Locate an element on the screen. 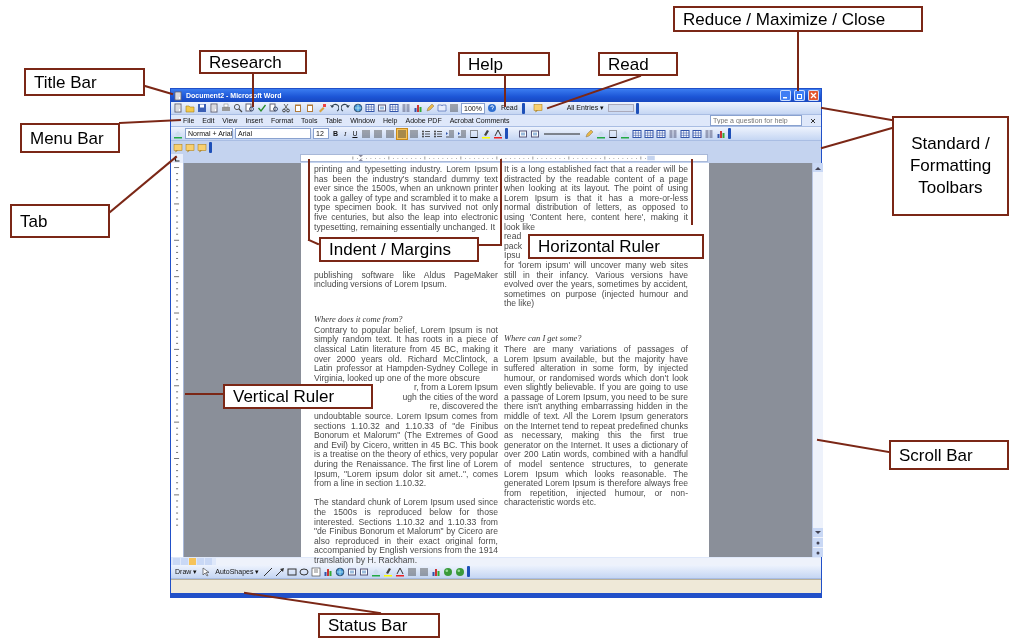  callout-label: Research is located at coordinates (253, 62).